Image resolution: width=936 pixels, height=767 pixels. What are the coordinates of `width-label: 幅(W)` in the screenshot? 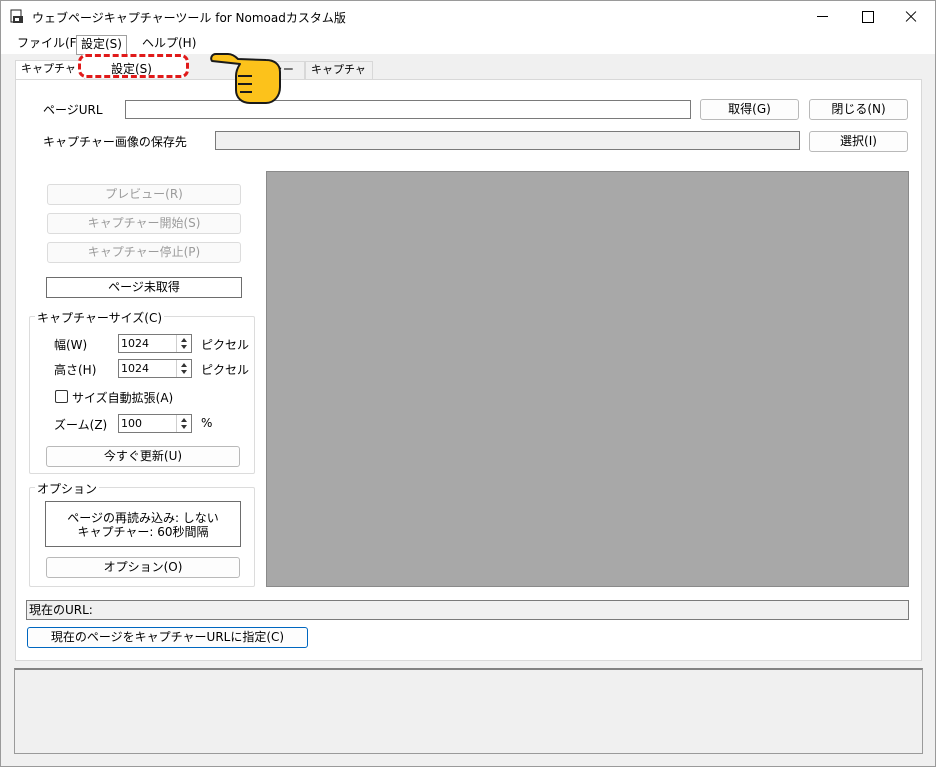 It's located at (71, 345).